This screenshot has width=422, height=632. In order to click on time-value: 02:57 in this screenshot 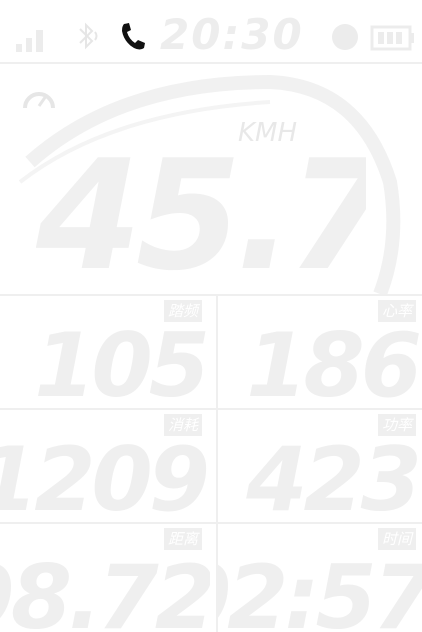, I will do `click(320, 589)`.